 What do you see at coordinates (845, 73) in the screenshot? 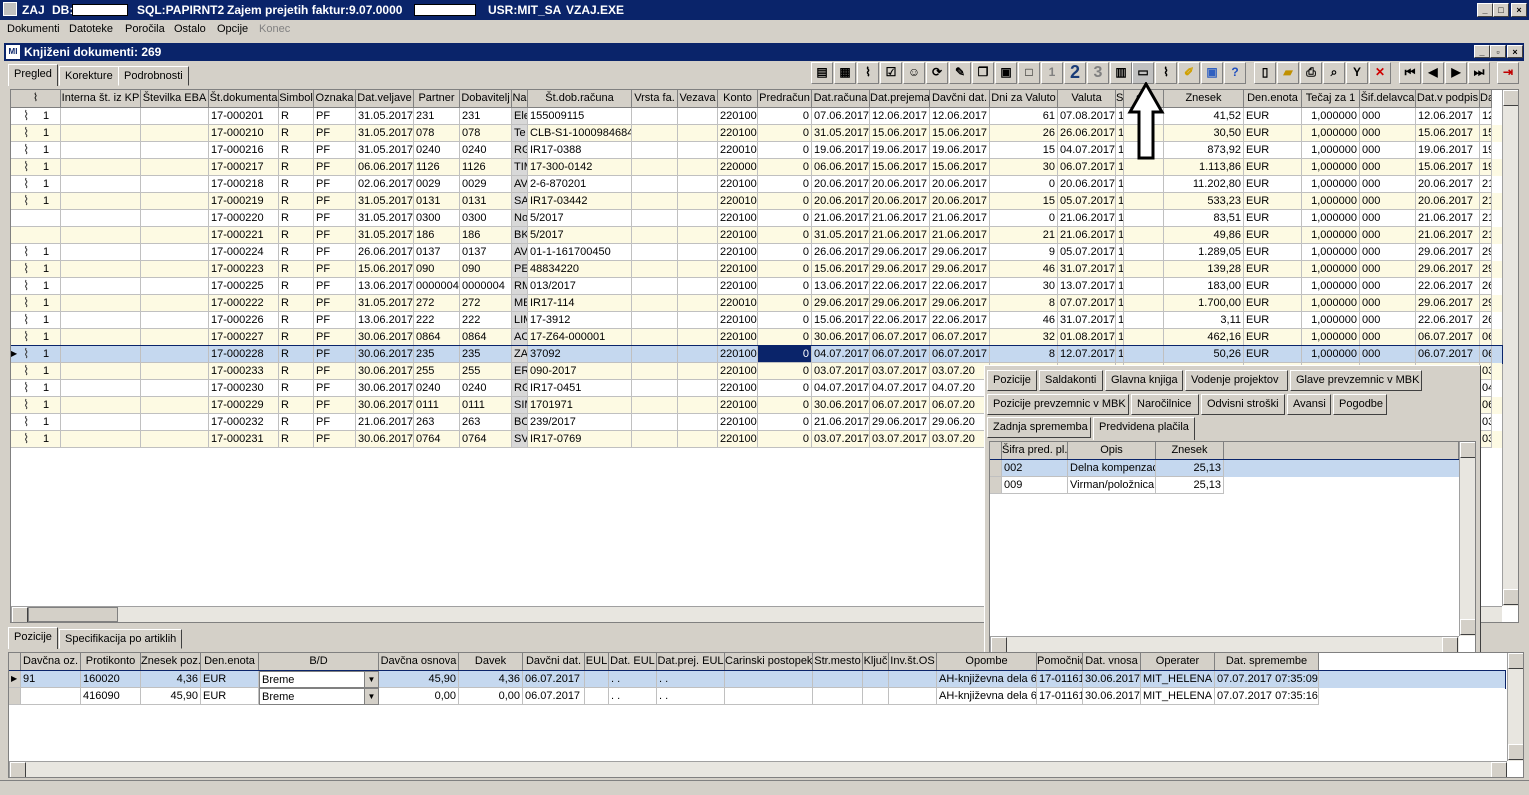
I see `stamp-icon: ▦` at bounding box center [845, 73].